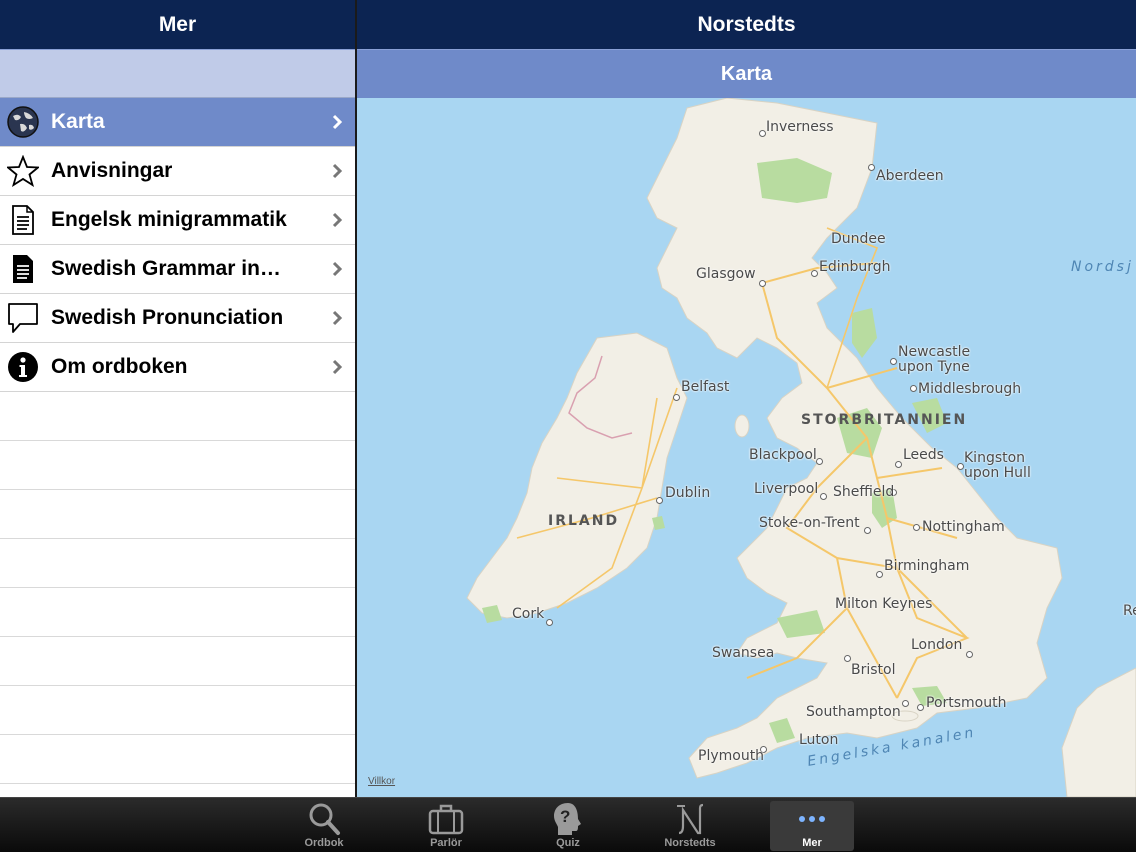 The image size is (1136, 852). Describe the element at coordinates (934, 359) in the screenshot. I see `city-label-newcastle: Newcastle upon Tyne` at that location.